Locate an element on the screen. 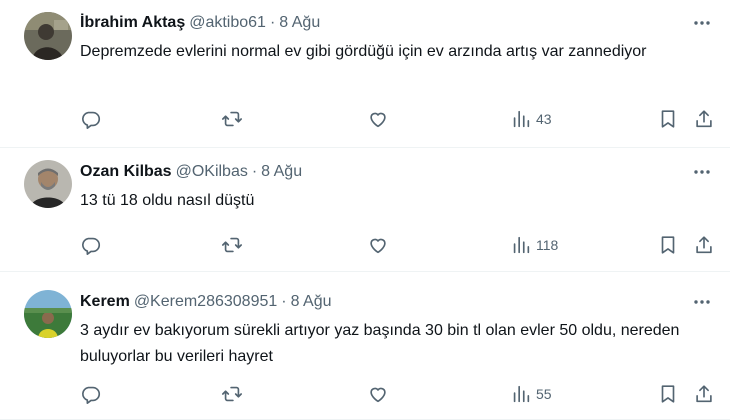  action-bar: 43 is located at coordinates (398, 119).